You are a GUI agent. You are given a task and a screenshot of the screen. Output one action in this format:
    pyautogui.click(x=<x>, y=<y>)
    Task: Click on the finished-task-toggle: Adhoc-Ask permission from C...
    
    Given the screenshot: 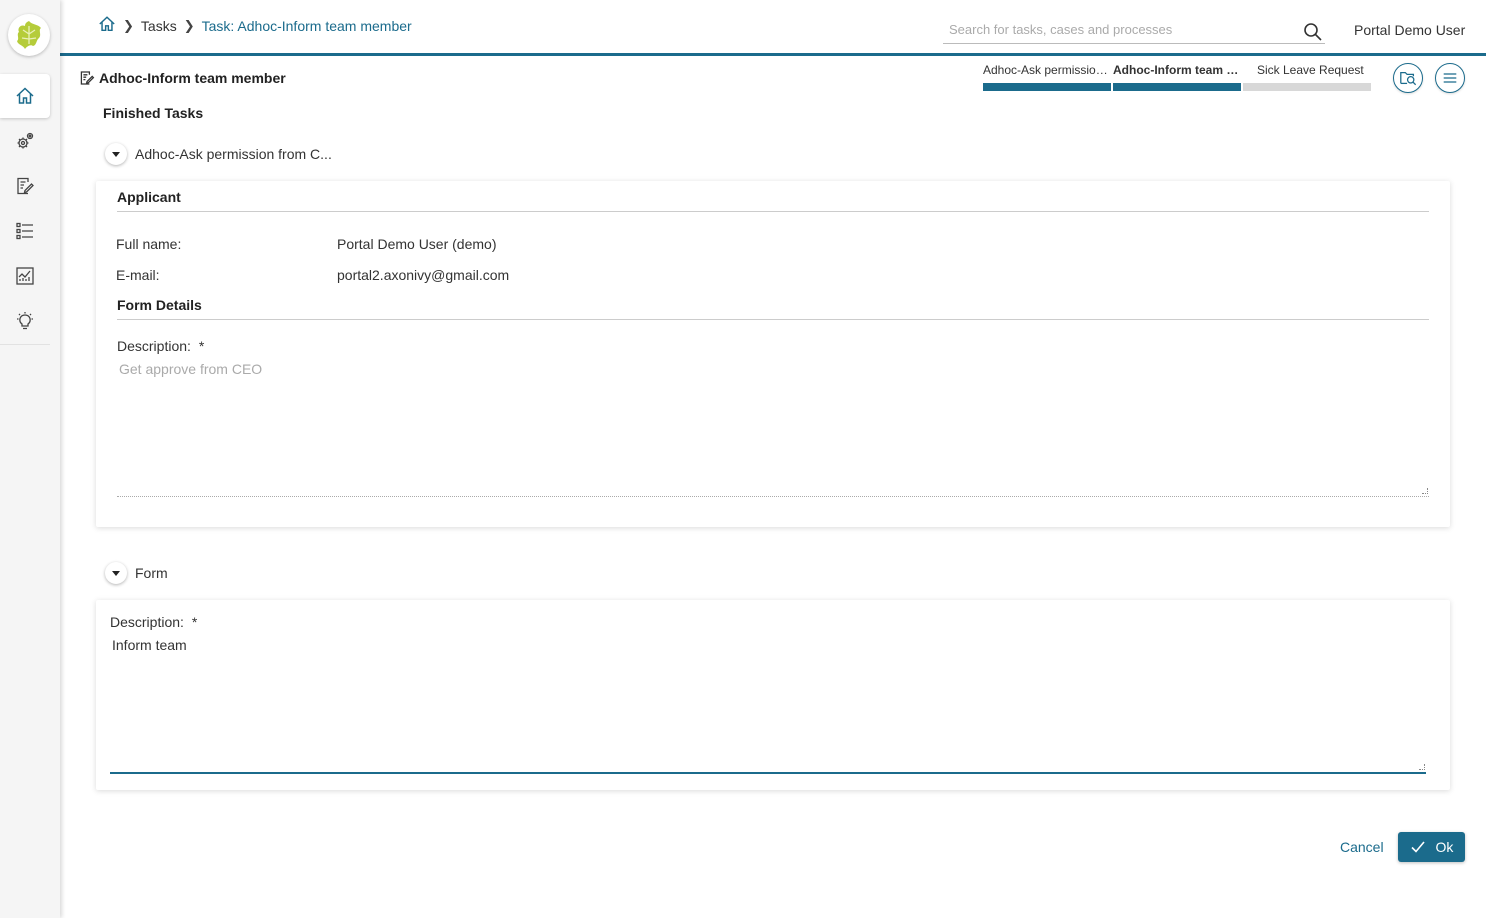 What is the action you would take?
    pyautogui.click(x=218, y=154)
    